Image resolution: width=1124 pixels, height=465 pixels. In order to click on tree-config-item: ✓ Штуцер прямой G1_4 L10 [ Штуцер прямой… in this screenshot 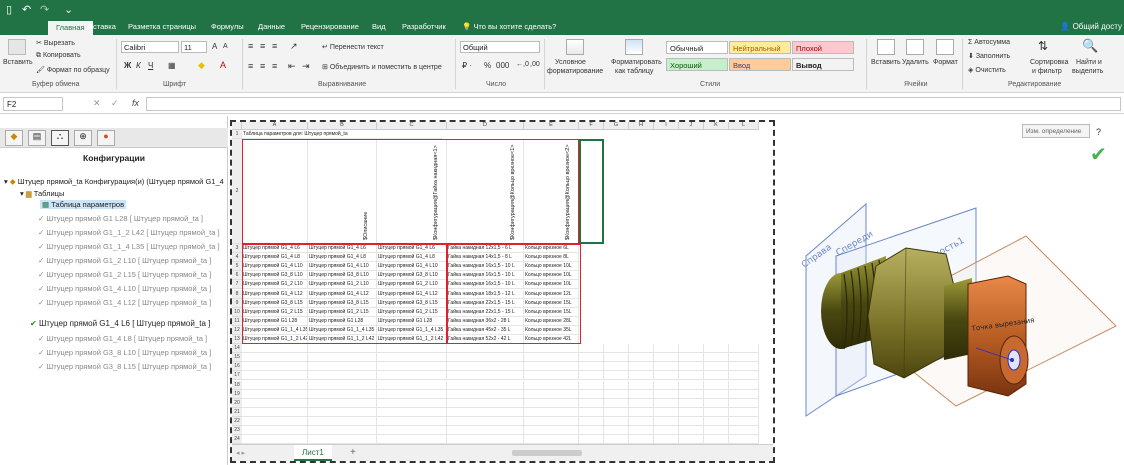, I will do `click(124, 288)`.